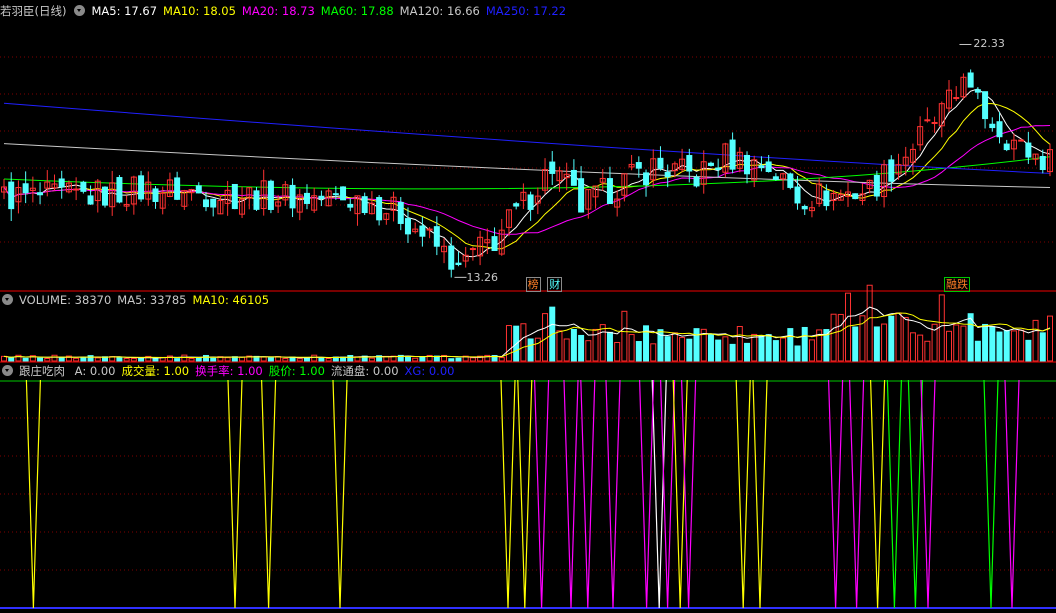 The height and width of the screenshot is (613, 1056). Describe the element at coordinates (533, 284) in the screenshot. I see `event-tag: 榜` at that location.